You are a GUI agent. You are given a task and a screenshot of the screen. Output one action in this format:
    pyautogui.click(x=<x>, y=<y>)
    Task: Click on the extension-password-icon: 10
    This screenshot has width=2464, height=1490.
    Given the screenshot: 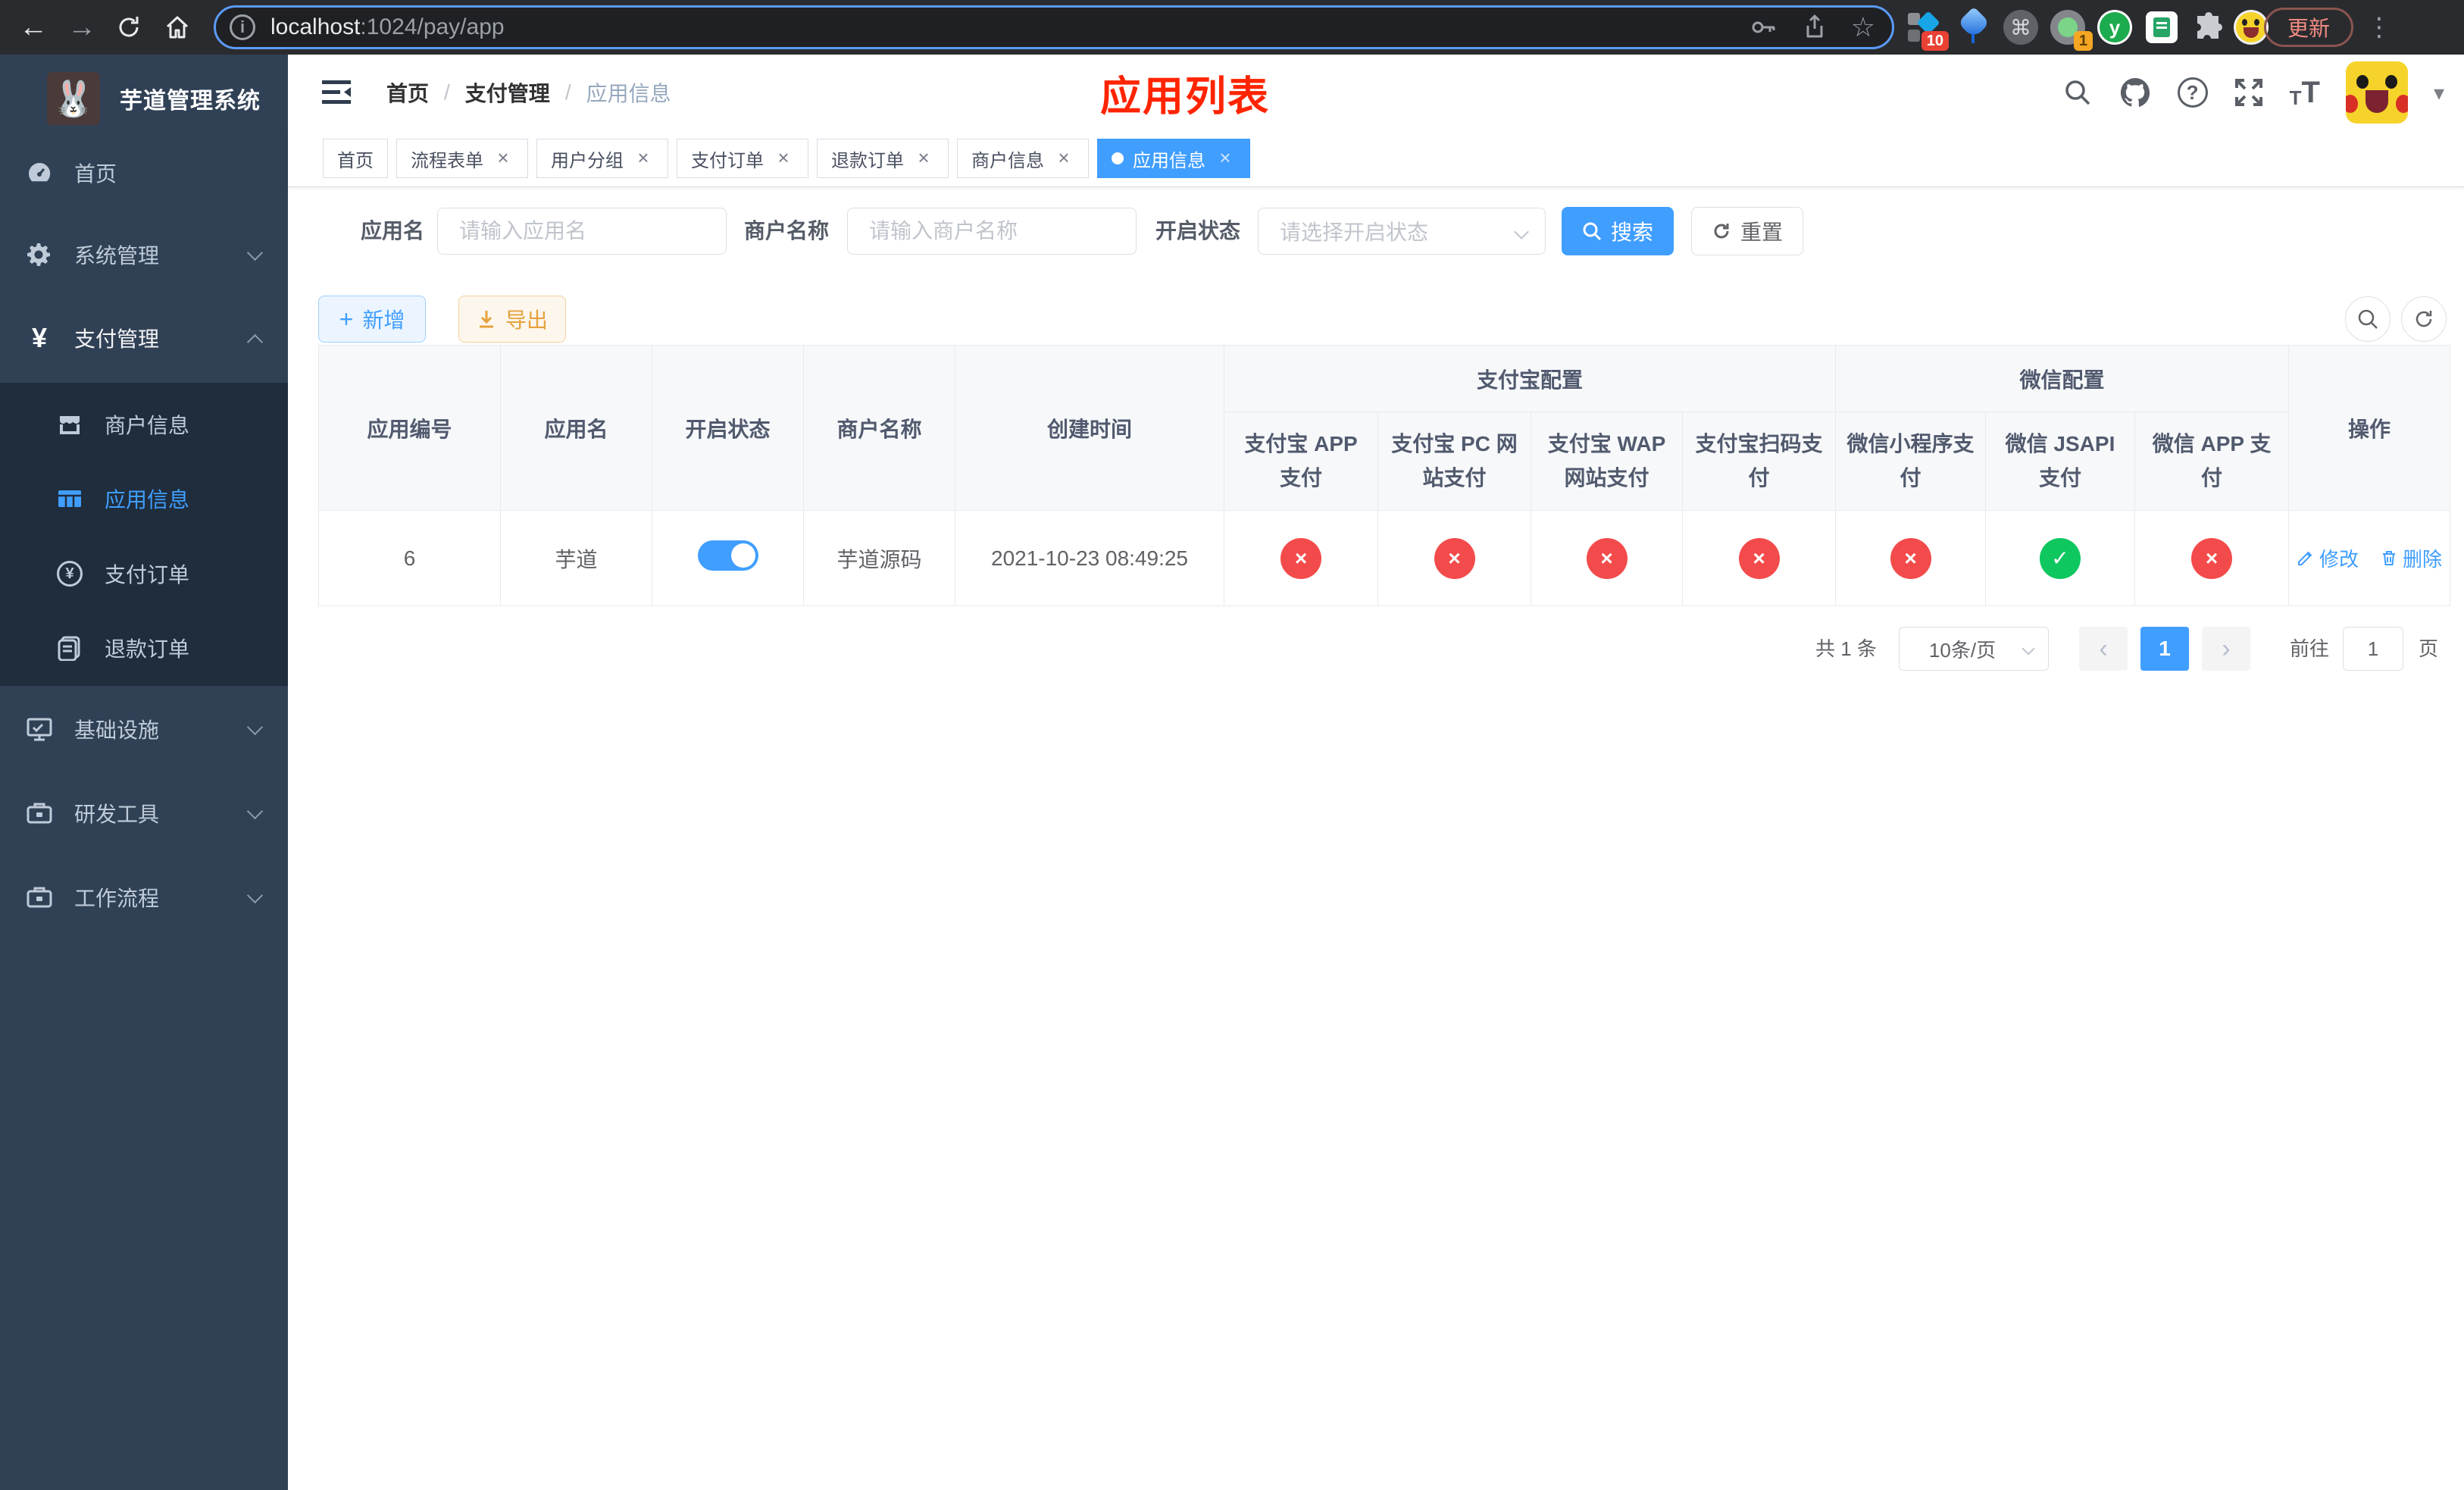 What is the action you would take?
    pyautogui.click(x=1927, y=30)
    